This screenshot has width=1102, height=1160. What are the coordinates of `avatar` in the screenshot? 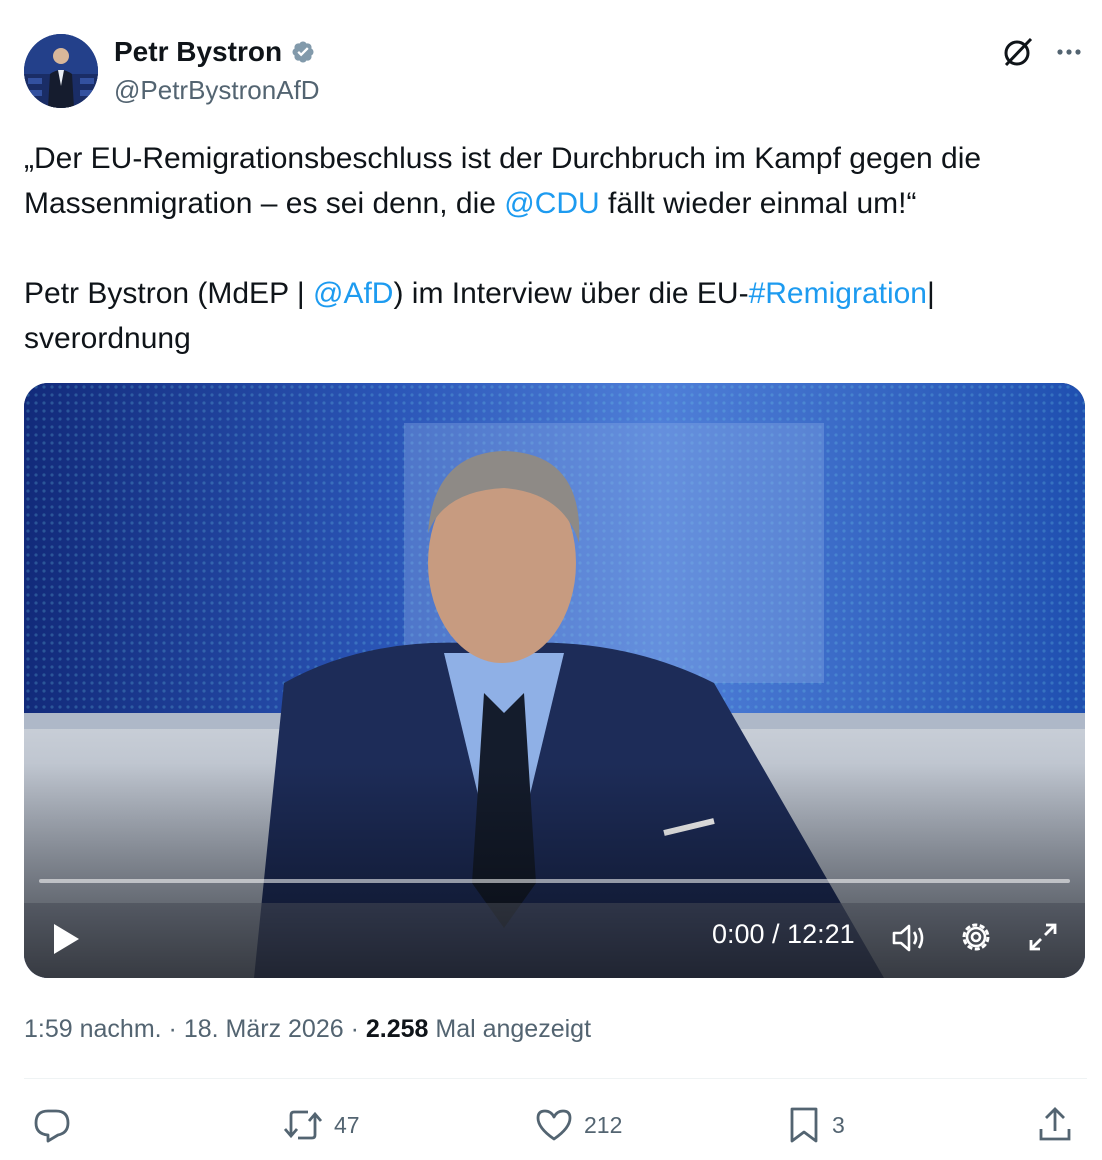 It's located at (61, 71).